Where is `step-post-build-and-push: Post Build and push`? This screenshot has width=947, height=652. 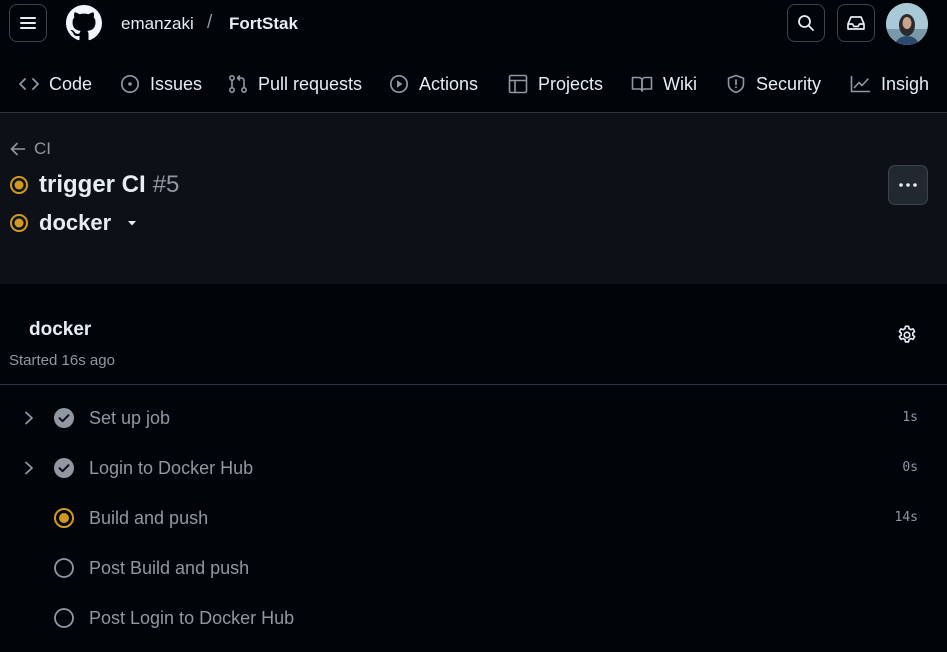
step-post-build-and-push: Post Build and push is located at coordinates (473, 568).